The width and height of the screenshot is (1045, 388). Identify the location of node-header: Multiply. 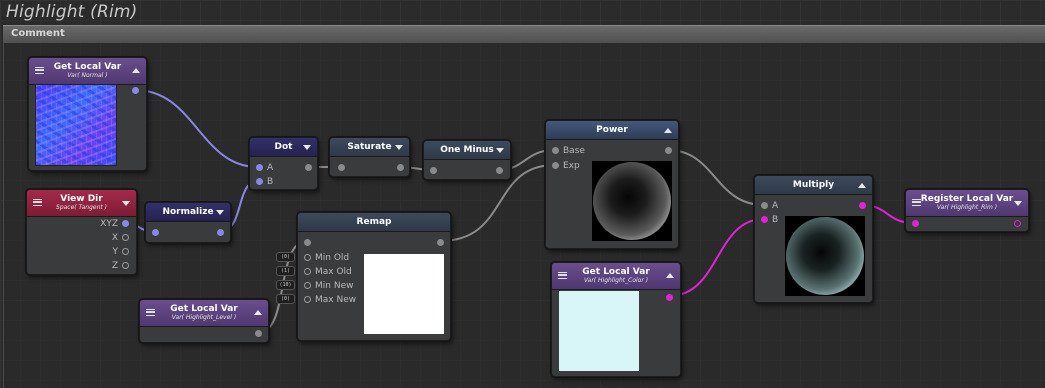
(813, 185).